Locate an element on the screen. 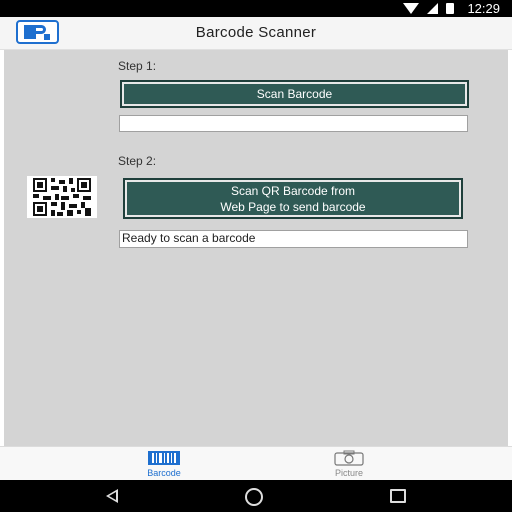  camera-icon is located at coordinates (349, 458).